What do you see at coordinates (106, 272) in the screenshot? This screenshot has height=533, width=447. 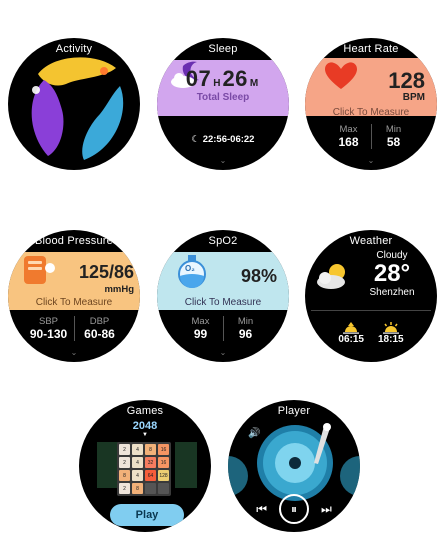 I see `bp-value: 125/86` at bounding box center [106, 272].